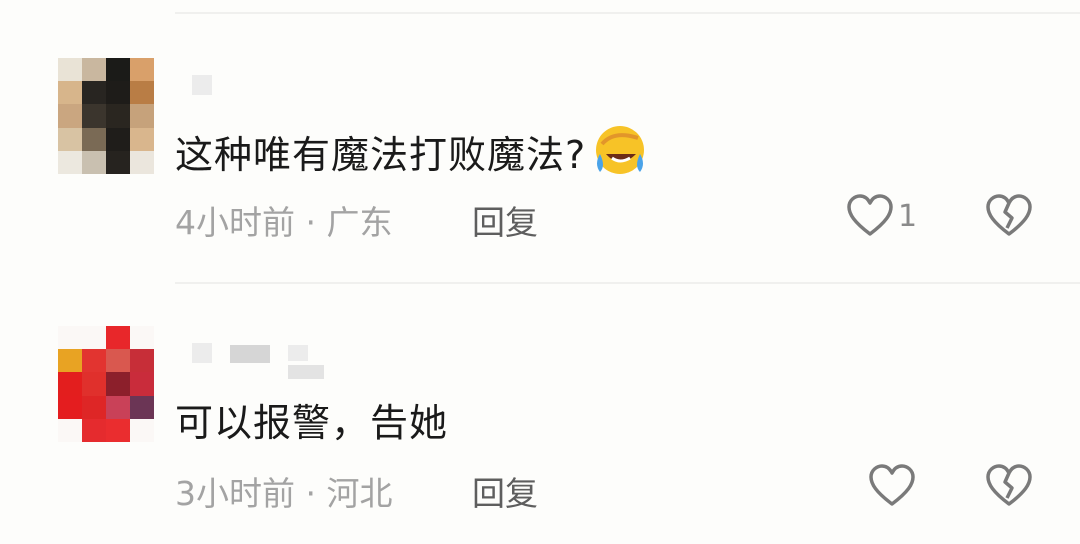 Image resolution: width=1080 pixels, height=544 pixels. I want to click on timestamp: 3小时前, so click(235, 493).